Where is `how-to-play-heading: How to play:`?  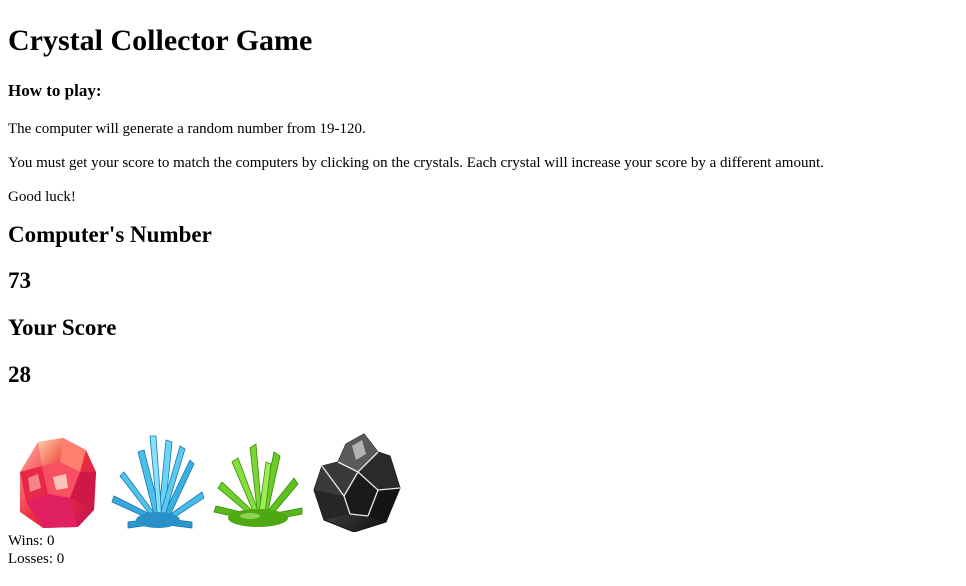 how-to-play-heading: How to play: is located at coordinates (55, 90).